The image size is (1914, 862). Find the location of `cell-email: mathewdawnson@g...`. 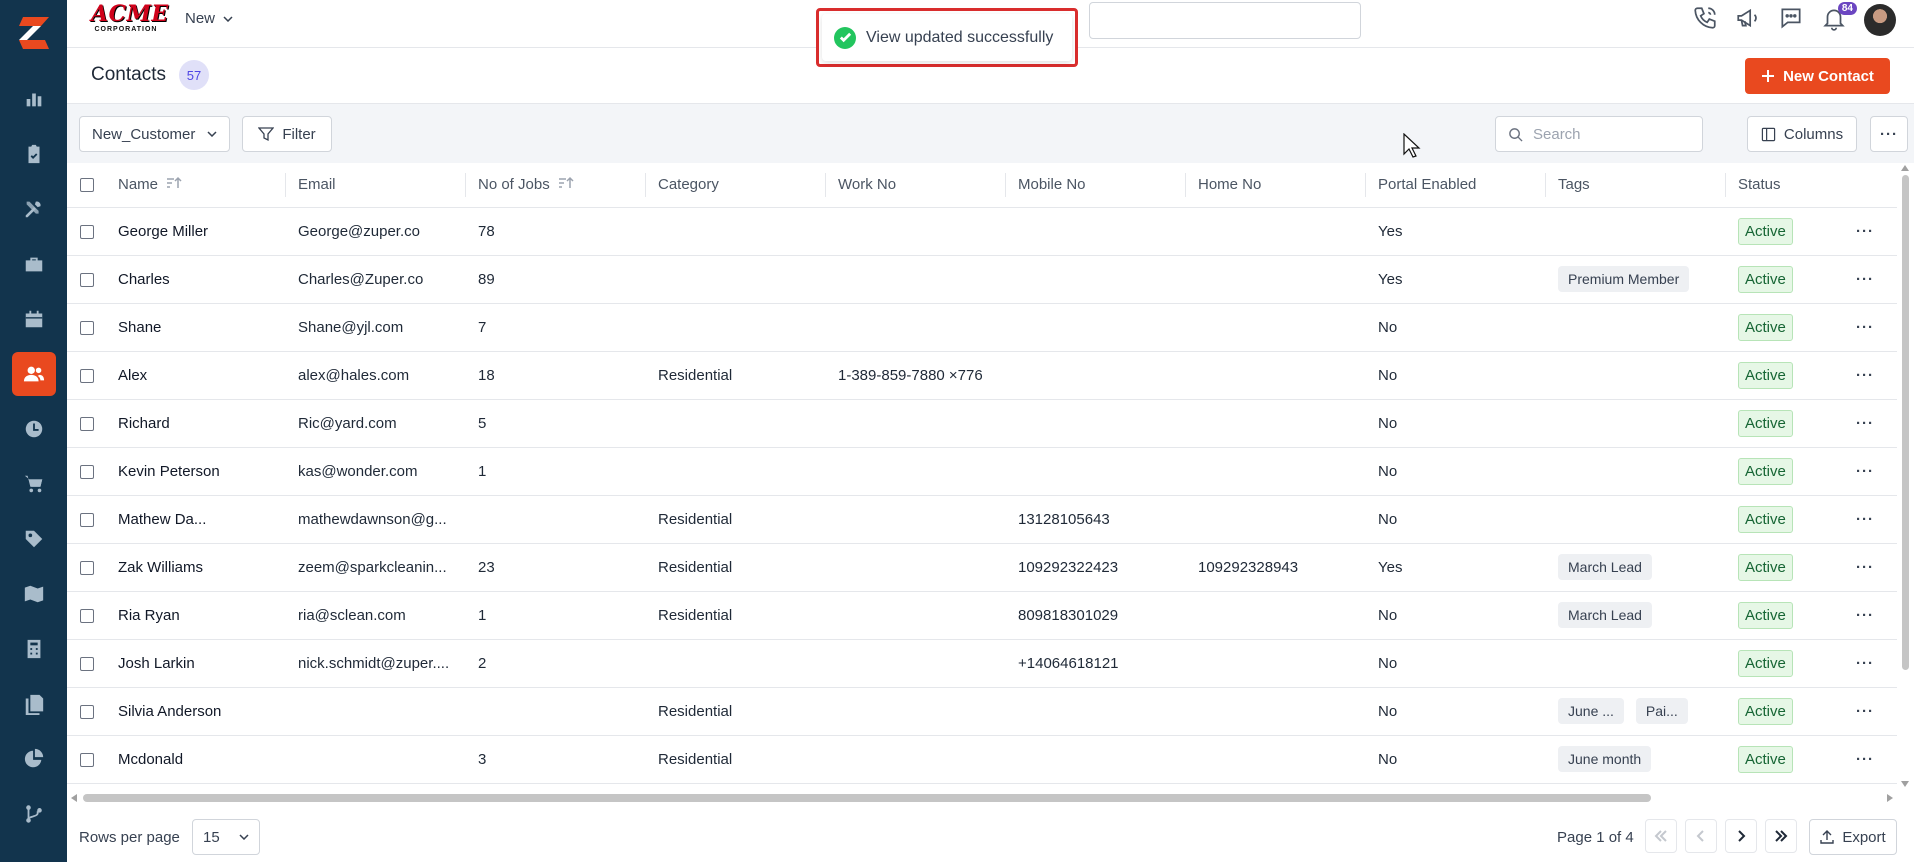

cell-email: mathewdawnson@g... is located at coordinates (376, 519).